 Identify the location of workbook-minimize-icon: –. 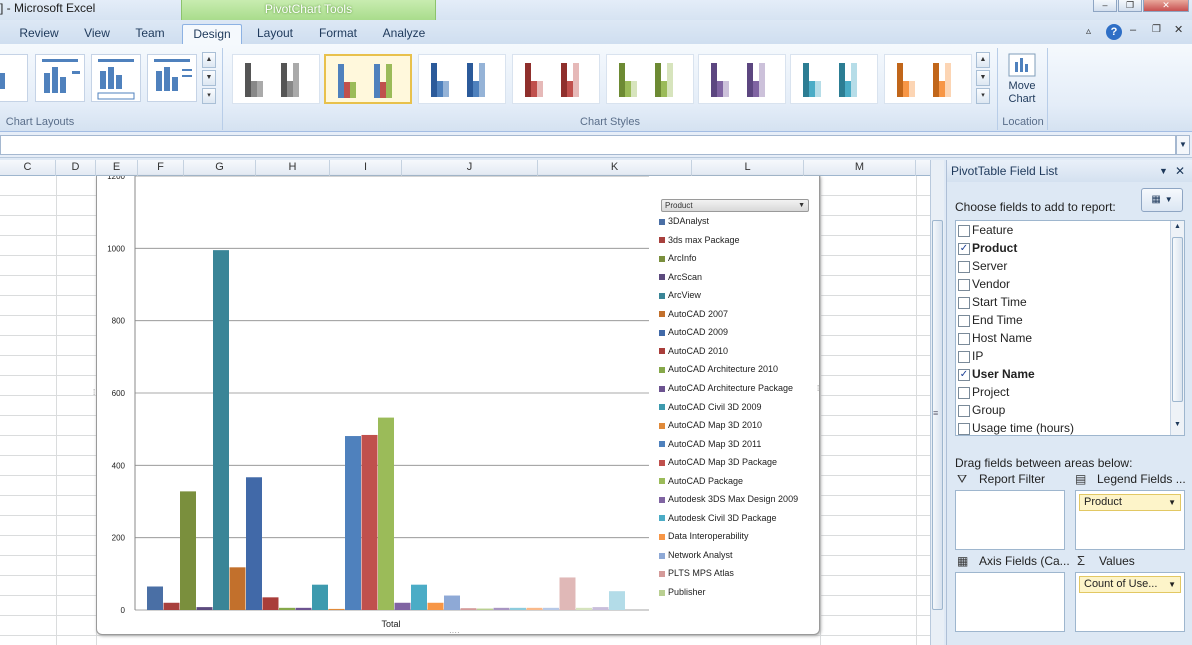
(1133, 30).